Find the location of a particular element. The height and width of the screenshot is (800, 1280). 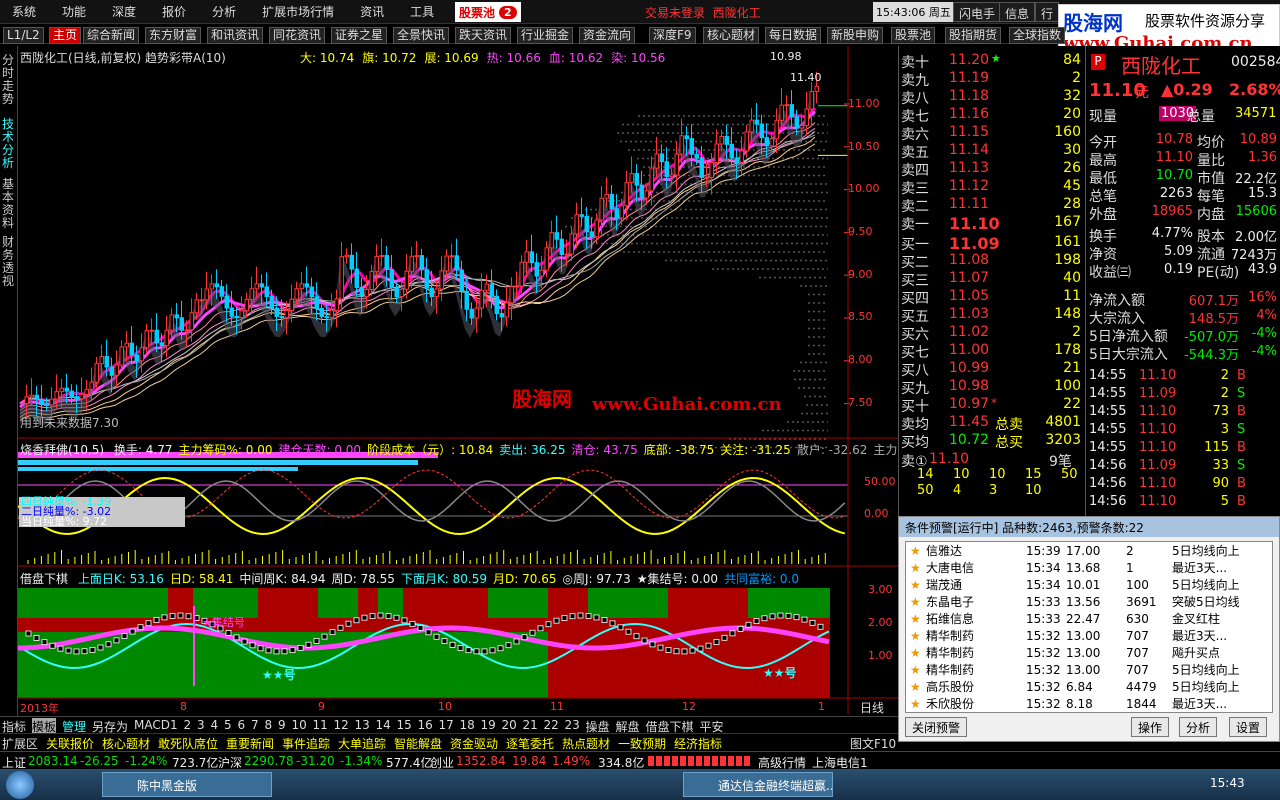

indicator-tab: 18 is located at coordinates (467, 725).